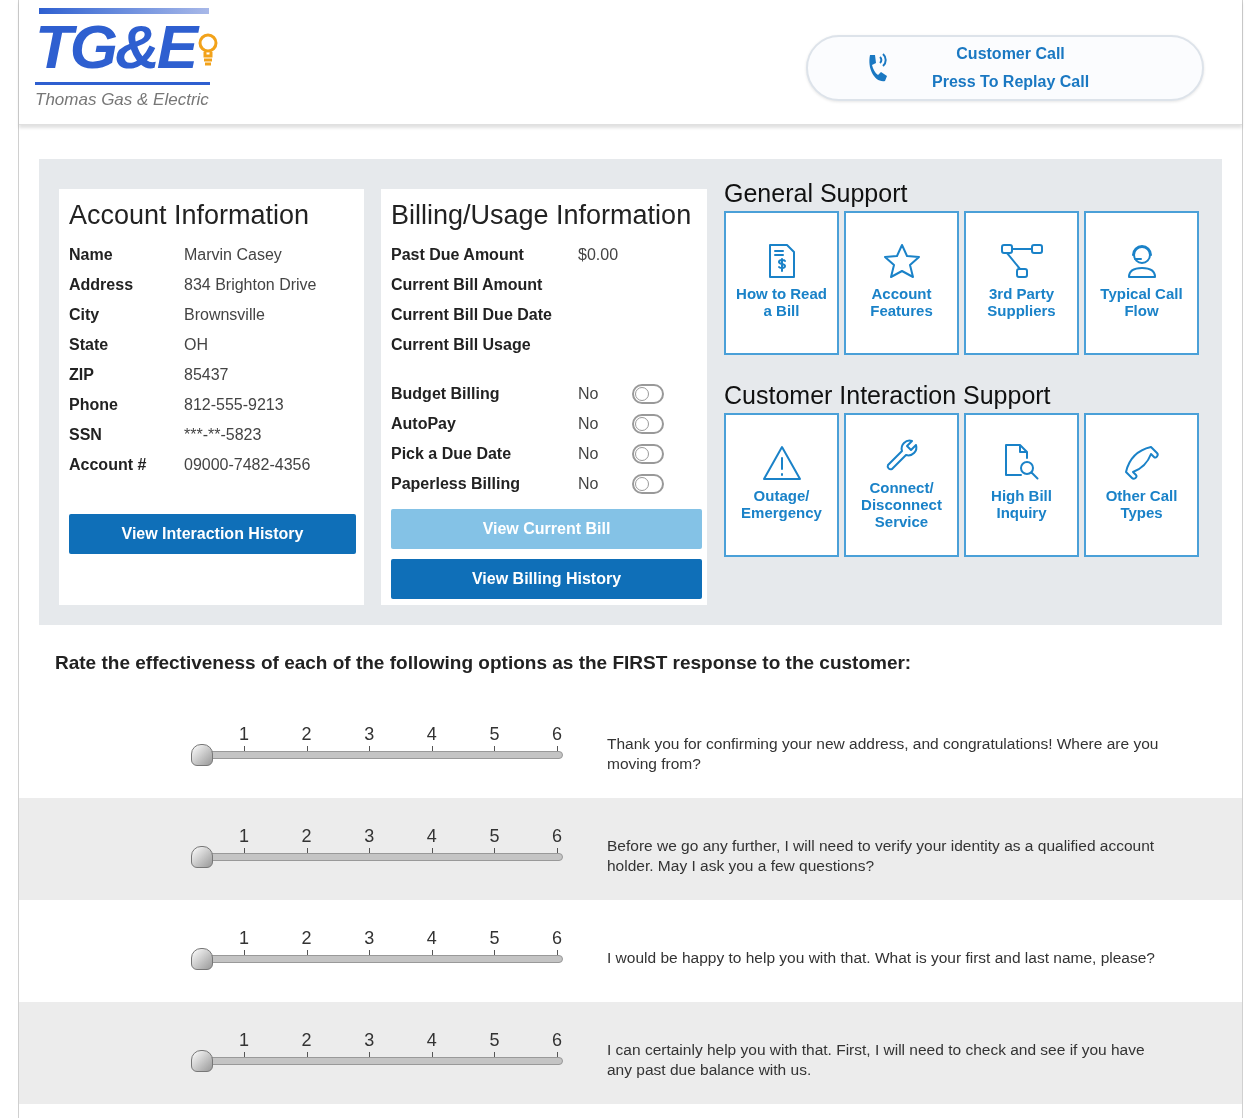  I want to click on section-title: General Support, so click(816, 193).